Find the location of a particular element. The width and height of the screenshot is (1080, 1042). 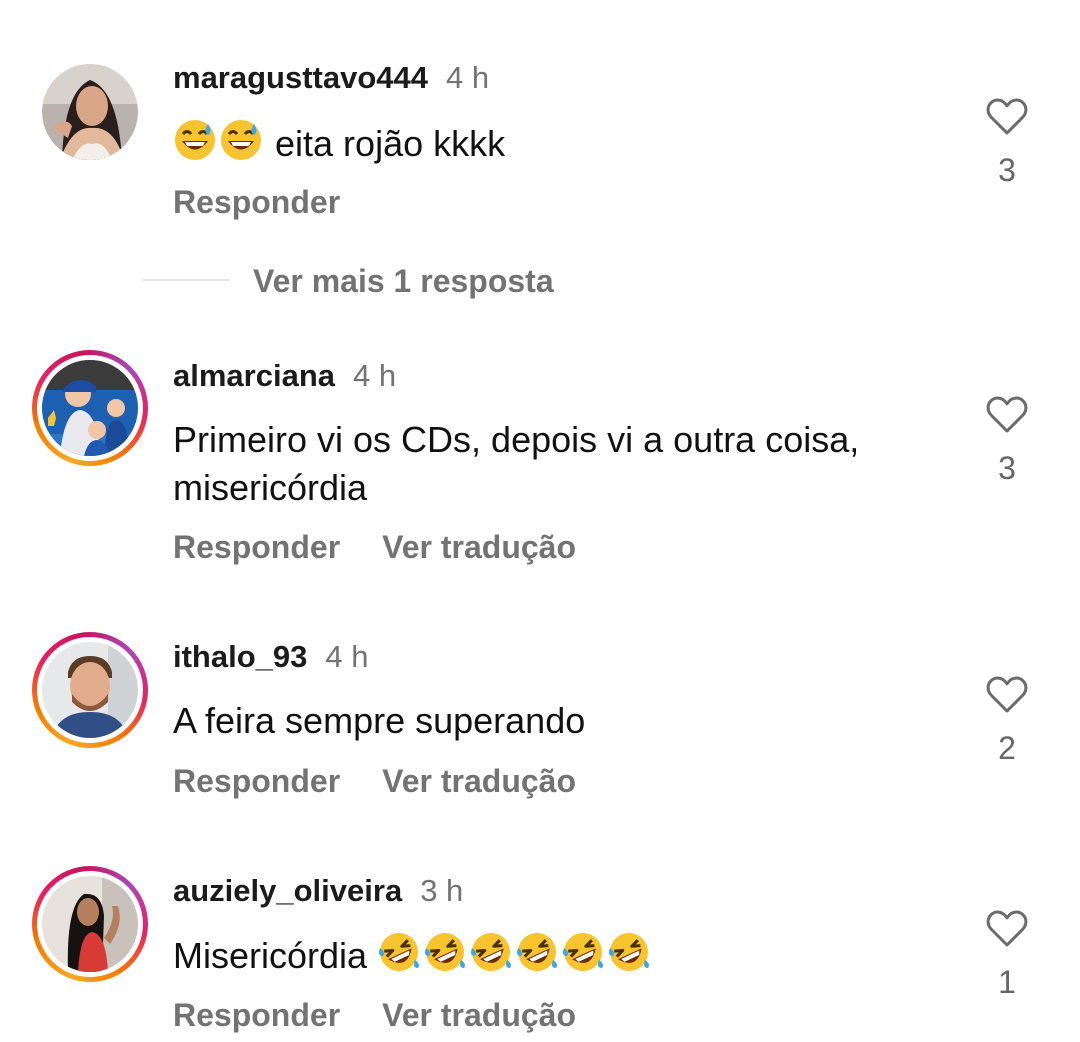

username-link: almarciana is located at coordinates (254, 375).